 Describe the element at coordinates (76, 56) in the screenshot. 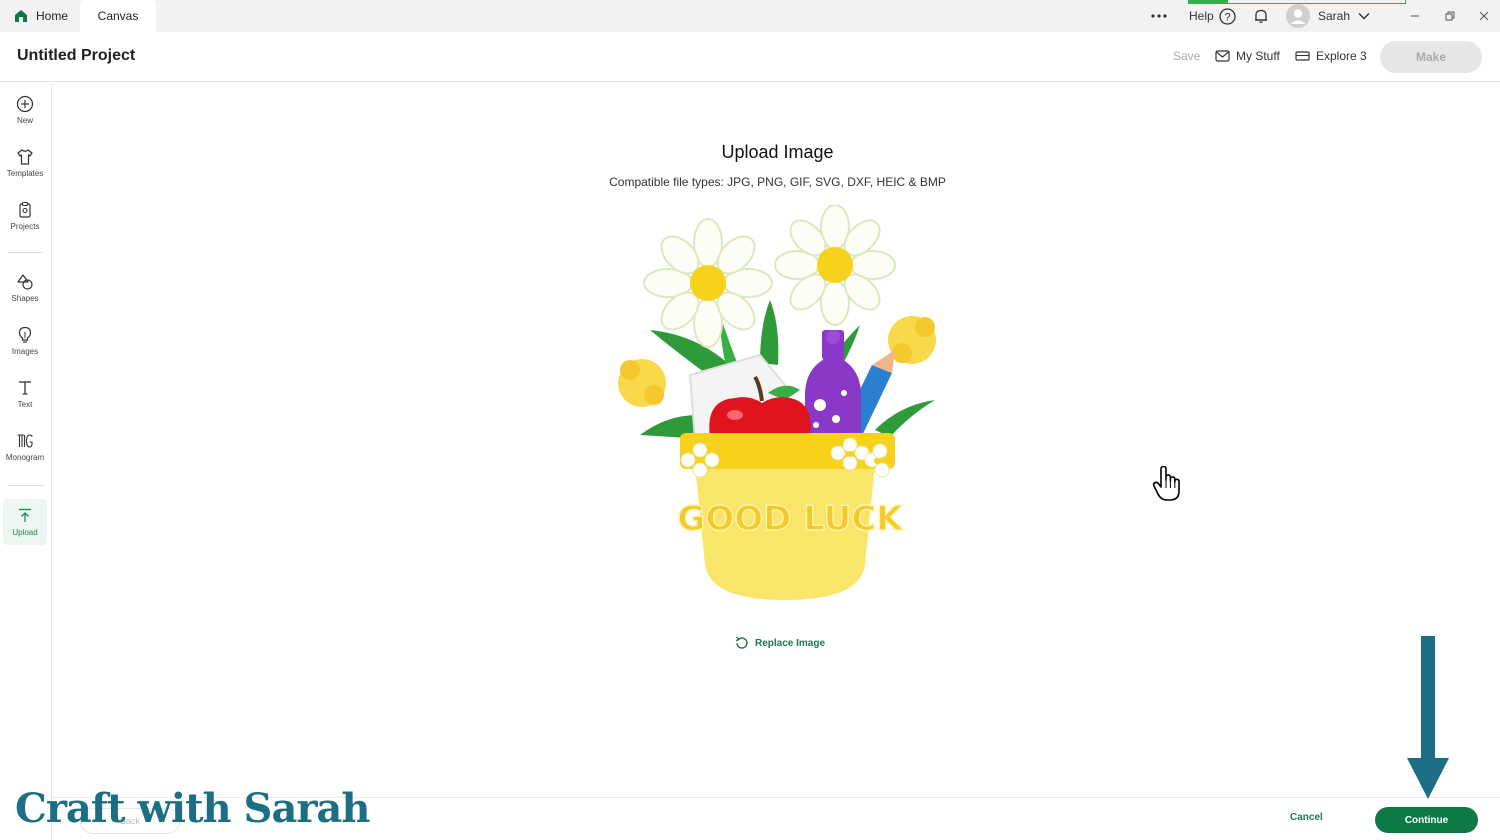

I see `project-title: Untitled Project` at that location.